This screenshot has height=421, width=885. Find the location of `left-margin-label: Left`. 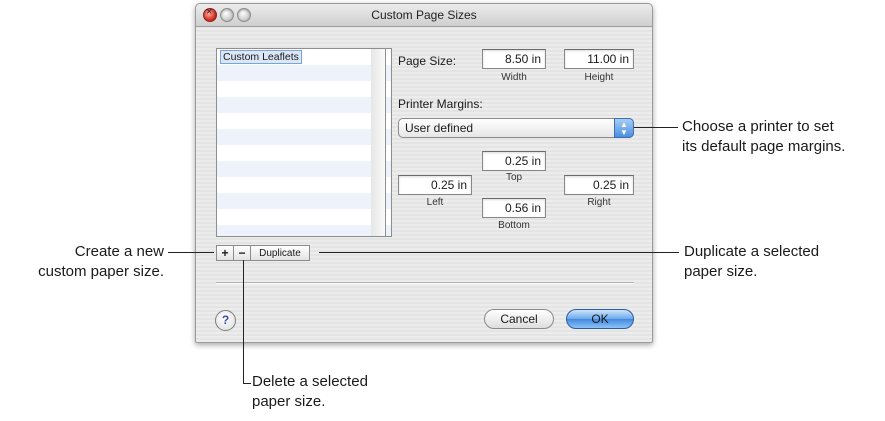

left-margin-label: Left is located at coordinates (435, 202).